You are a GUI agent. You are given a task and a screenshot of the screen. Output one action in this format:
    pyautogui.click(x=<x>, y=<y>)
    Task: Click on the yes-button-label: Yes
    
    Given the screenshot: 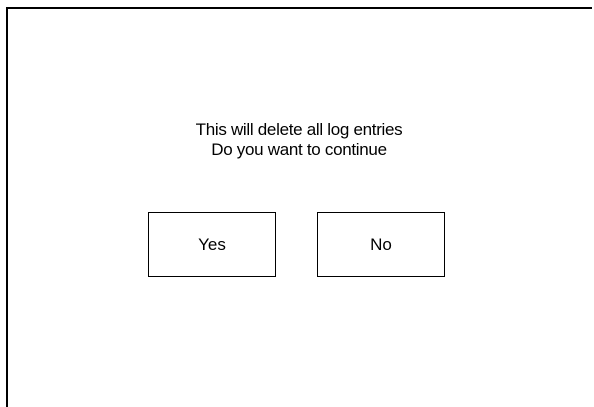 What is the action you would take?
    pyautogui.click(x=212, y=244)
    